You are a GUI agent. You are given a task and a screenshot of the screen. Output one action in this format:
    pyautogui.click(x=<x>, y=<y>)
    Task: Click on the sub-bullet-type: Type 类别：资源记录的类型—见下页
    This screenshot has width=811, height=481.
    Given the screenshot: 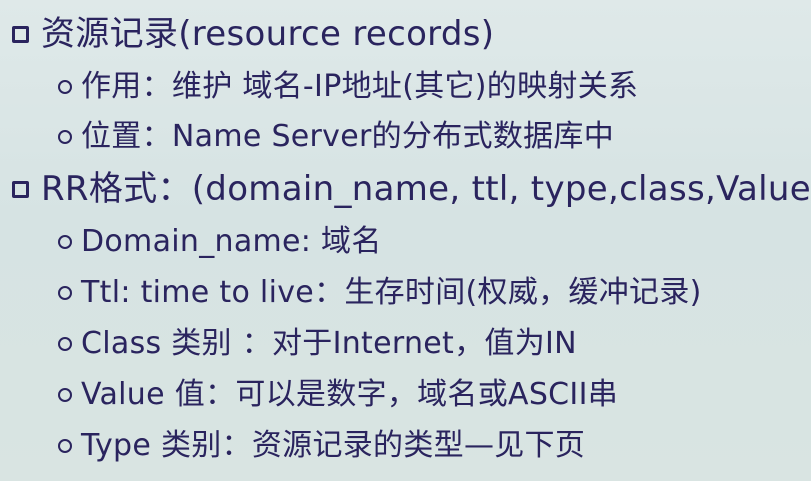 What is the action you would take?
    pyautogui.click(x=321, y=446)
    